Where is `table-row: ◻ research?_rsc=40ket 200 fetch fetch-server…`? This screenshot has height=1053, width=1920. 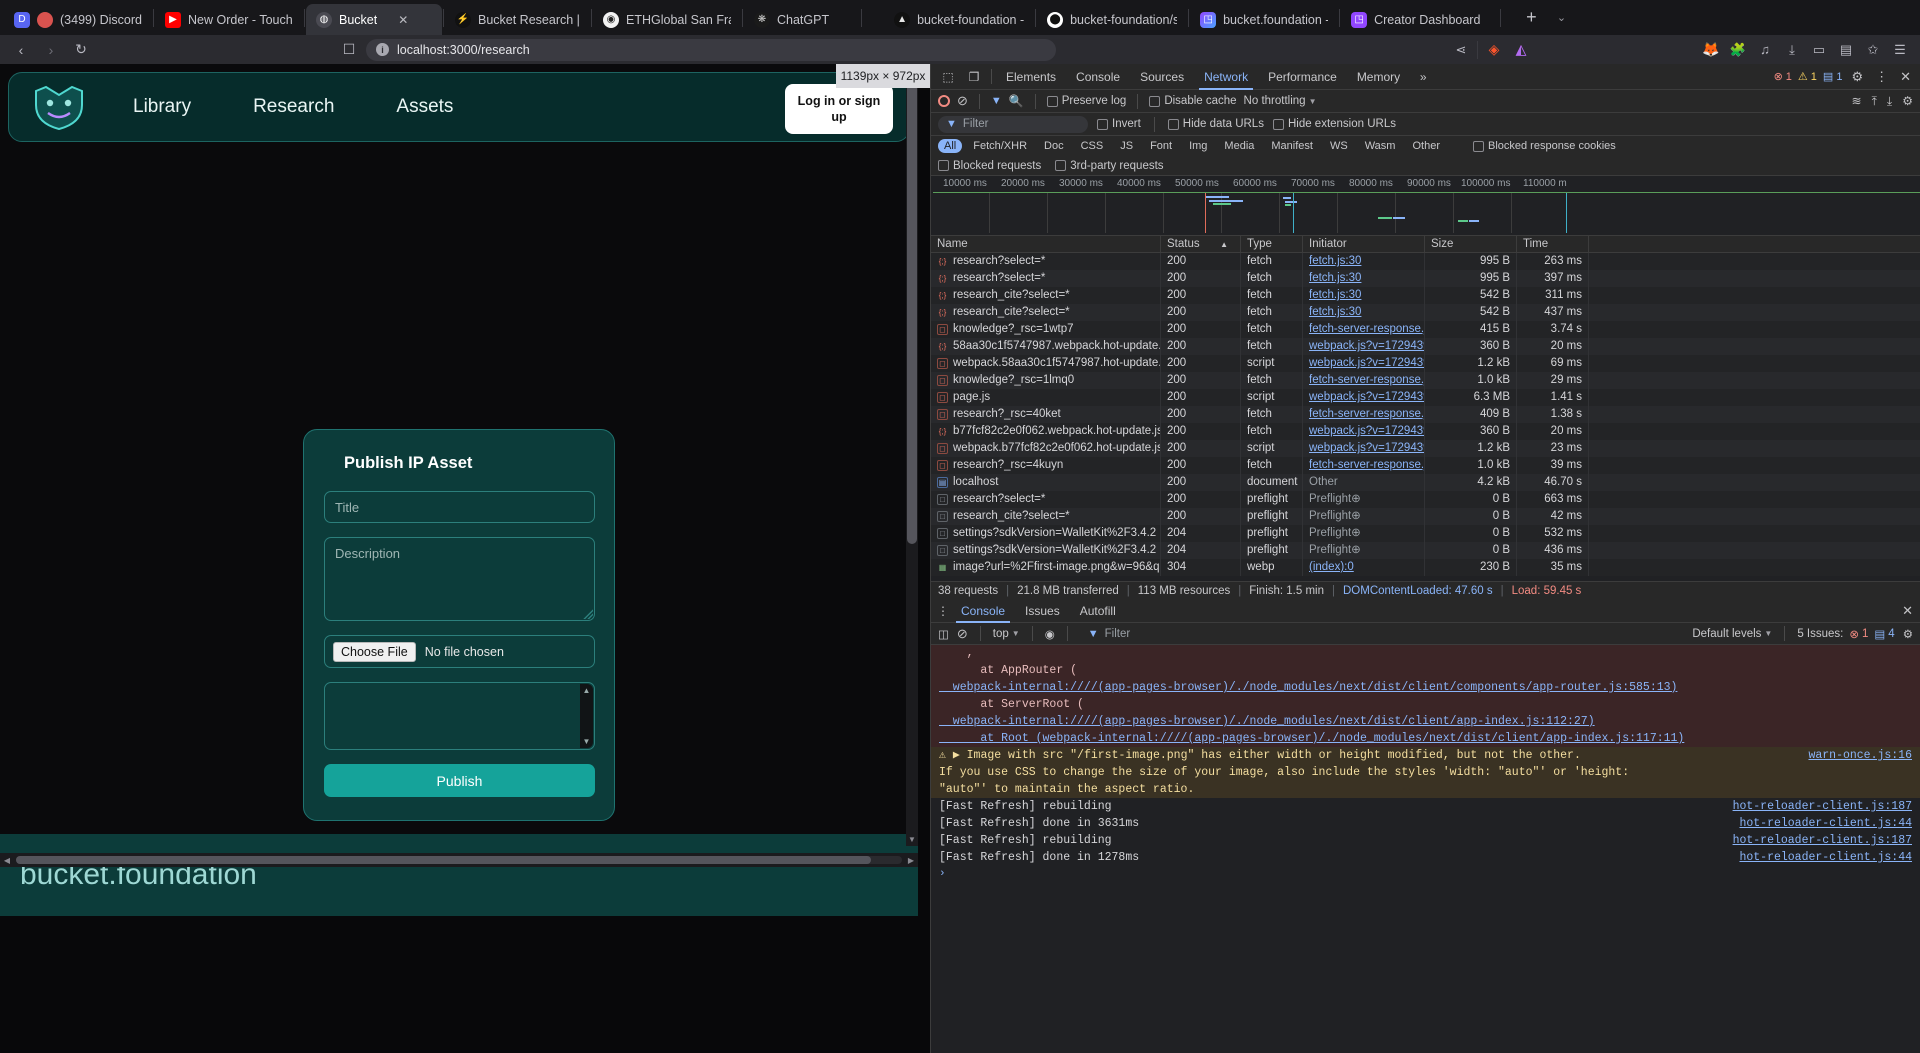
table-row: ◻ research?_rsc=40ket 200 fetch fetch-server… is located at coordinates (1425, 414).